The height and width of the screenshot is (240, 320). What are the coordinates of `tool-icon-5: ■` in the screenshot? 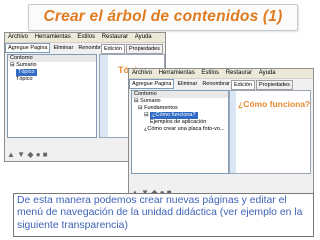 It's located at (45, 154).